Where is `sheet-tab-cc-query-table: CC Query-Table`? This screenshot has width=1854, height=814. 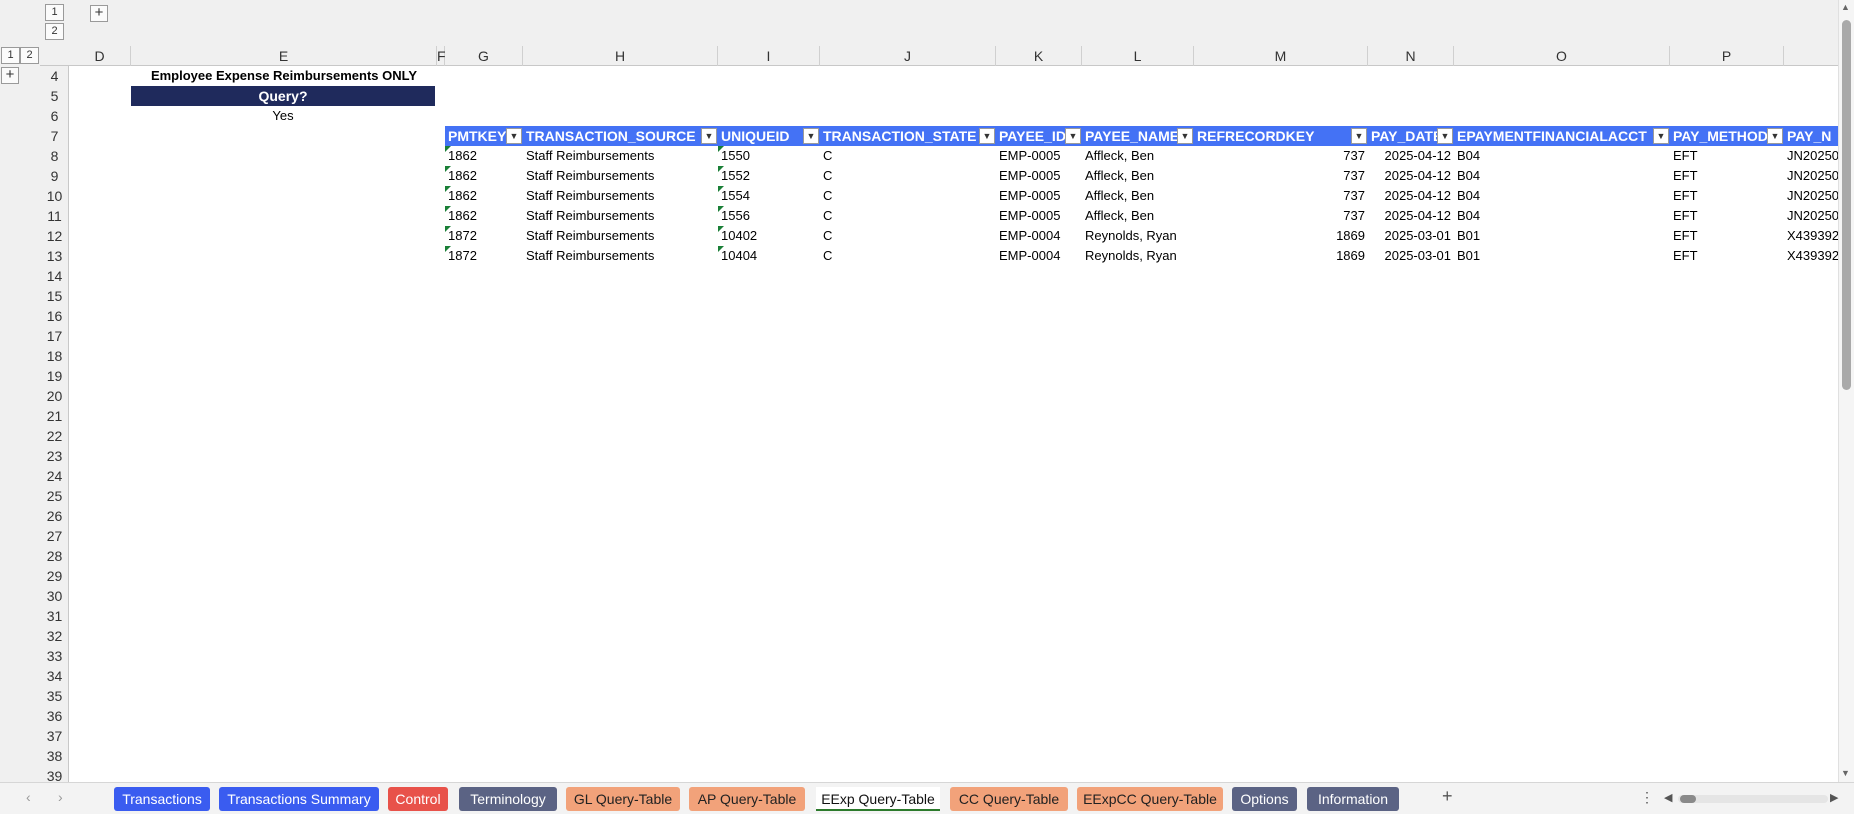 sheet-tab-cc-query-table: CC Query-Table is located at coordinates (1009, 799).